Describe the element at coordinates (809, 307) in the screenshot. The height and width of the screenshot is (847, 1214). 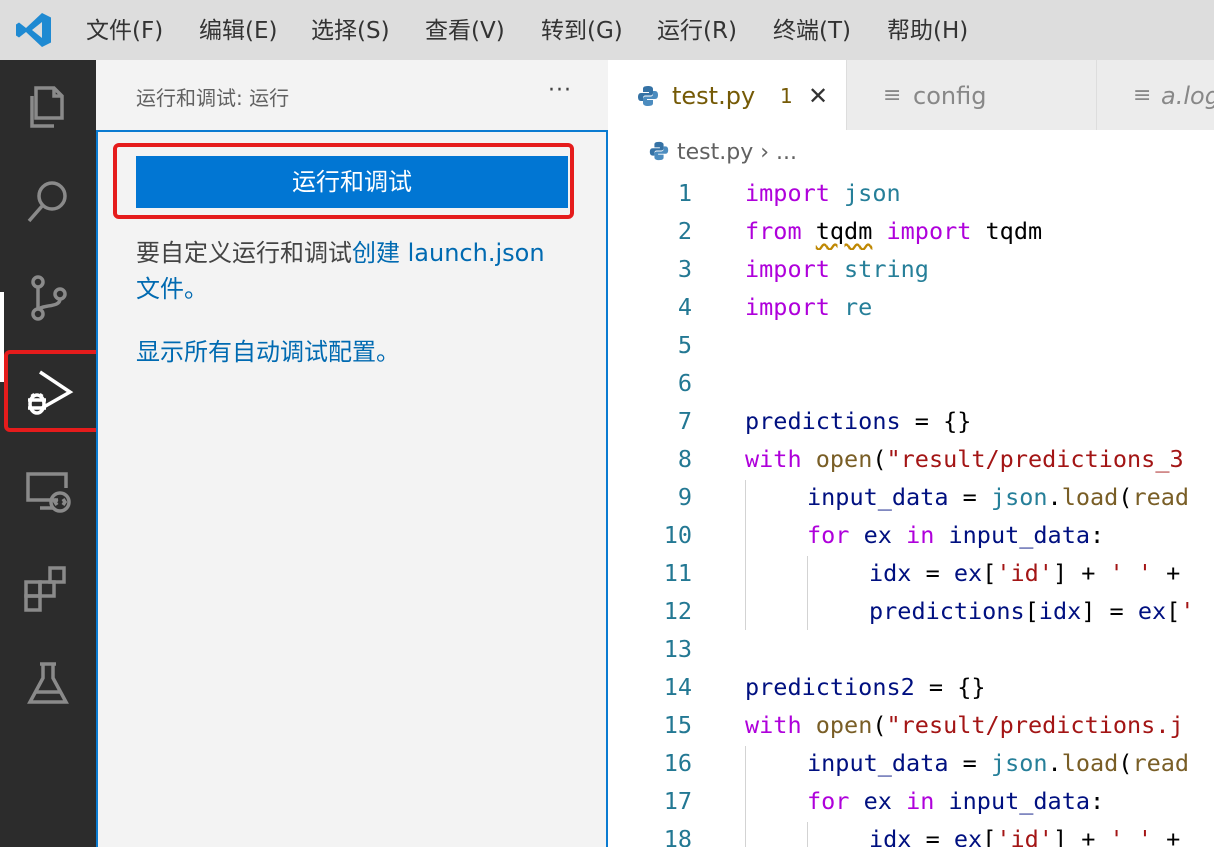
I see `code-text: import re` at that location.